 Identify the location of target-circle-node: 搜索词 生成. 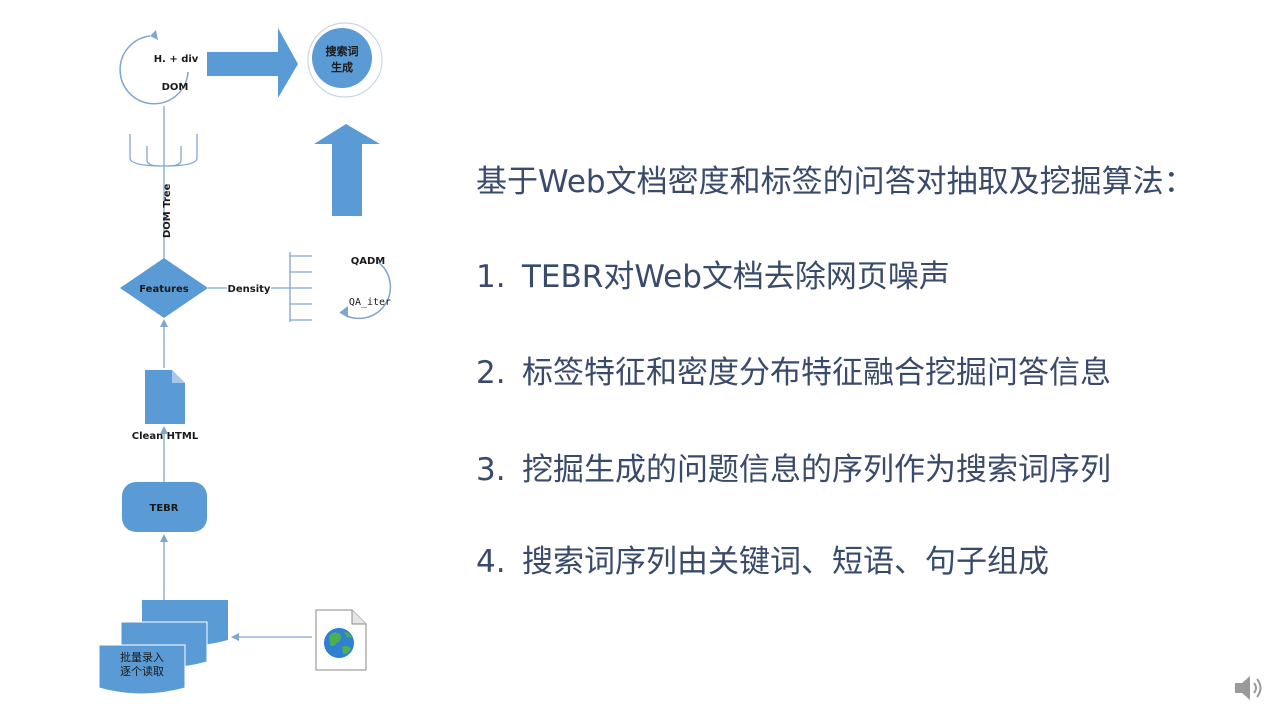
(345, 60).